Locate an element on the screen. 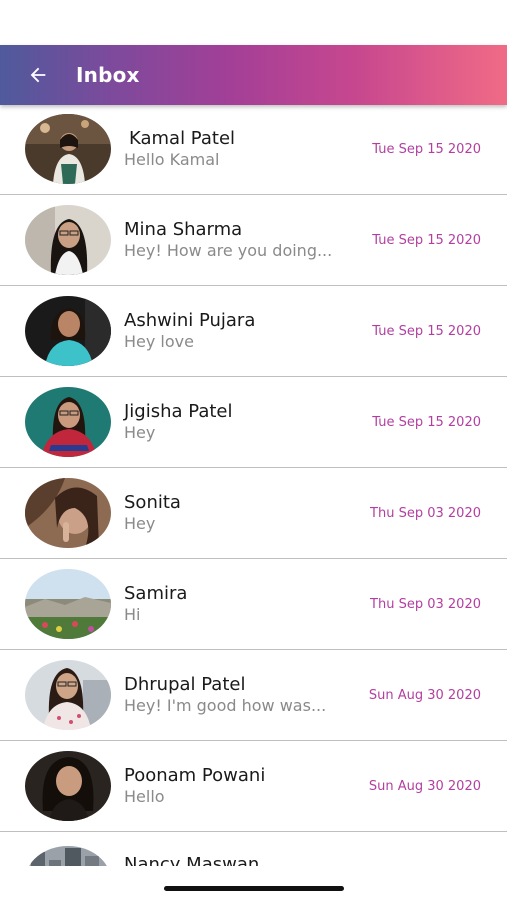 This screenshot has height=900, width=507. message-preview: Hi is located at coordinates (132, 614).